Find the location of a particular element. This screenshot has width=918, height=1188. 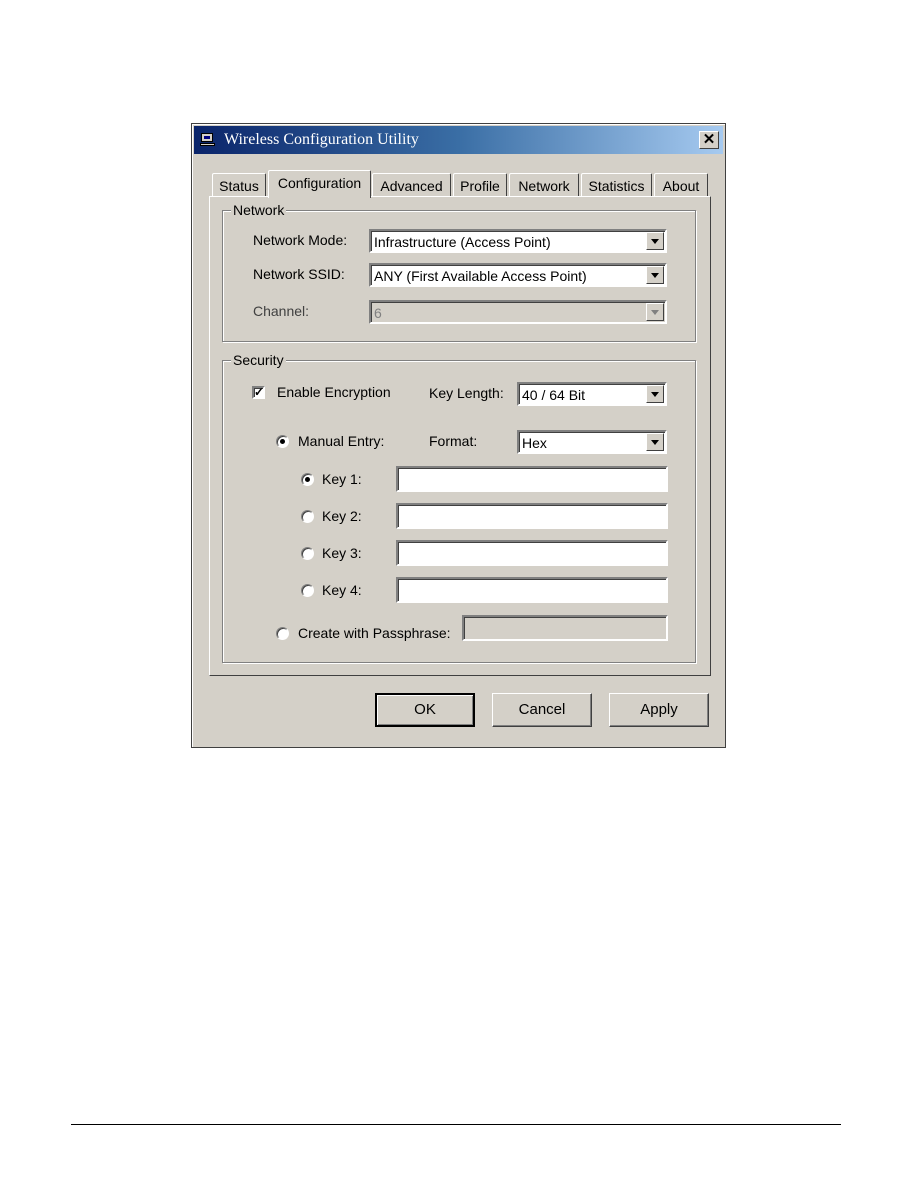

key-length-value: 40 / 64 Bit is located at coordinates (554, 395).